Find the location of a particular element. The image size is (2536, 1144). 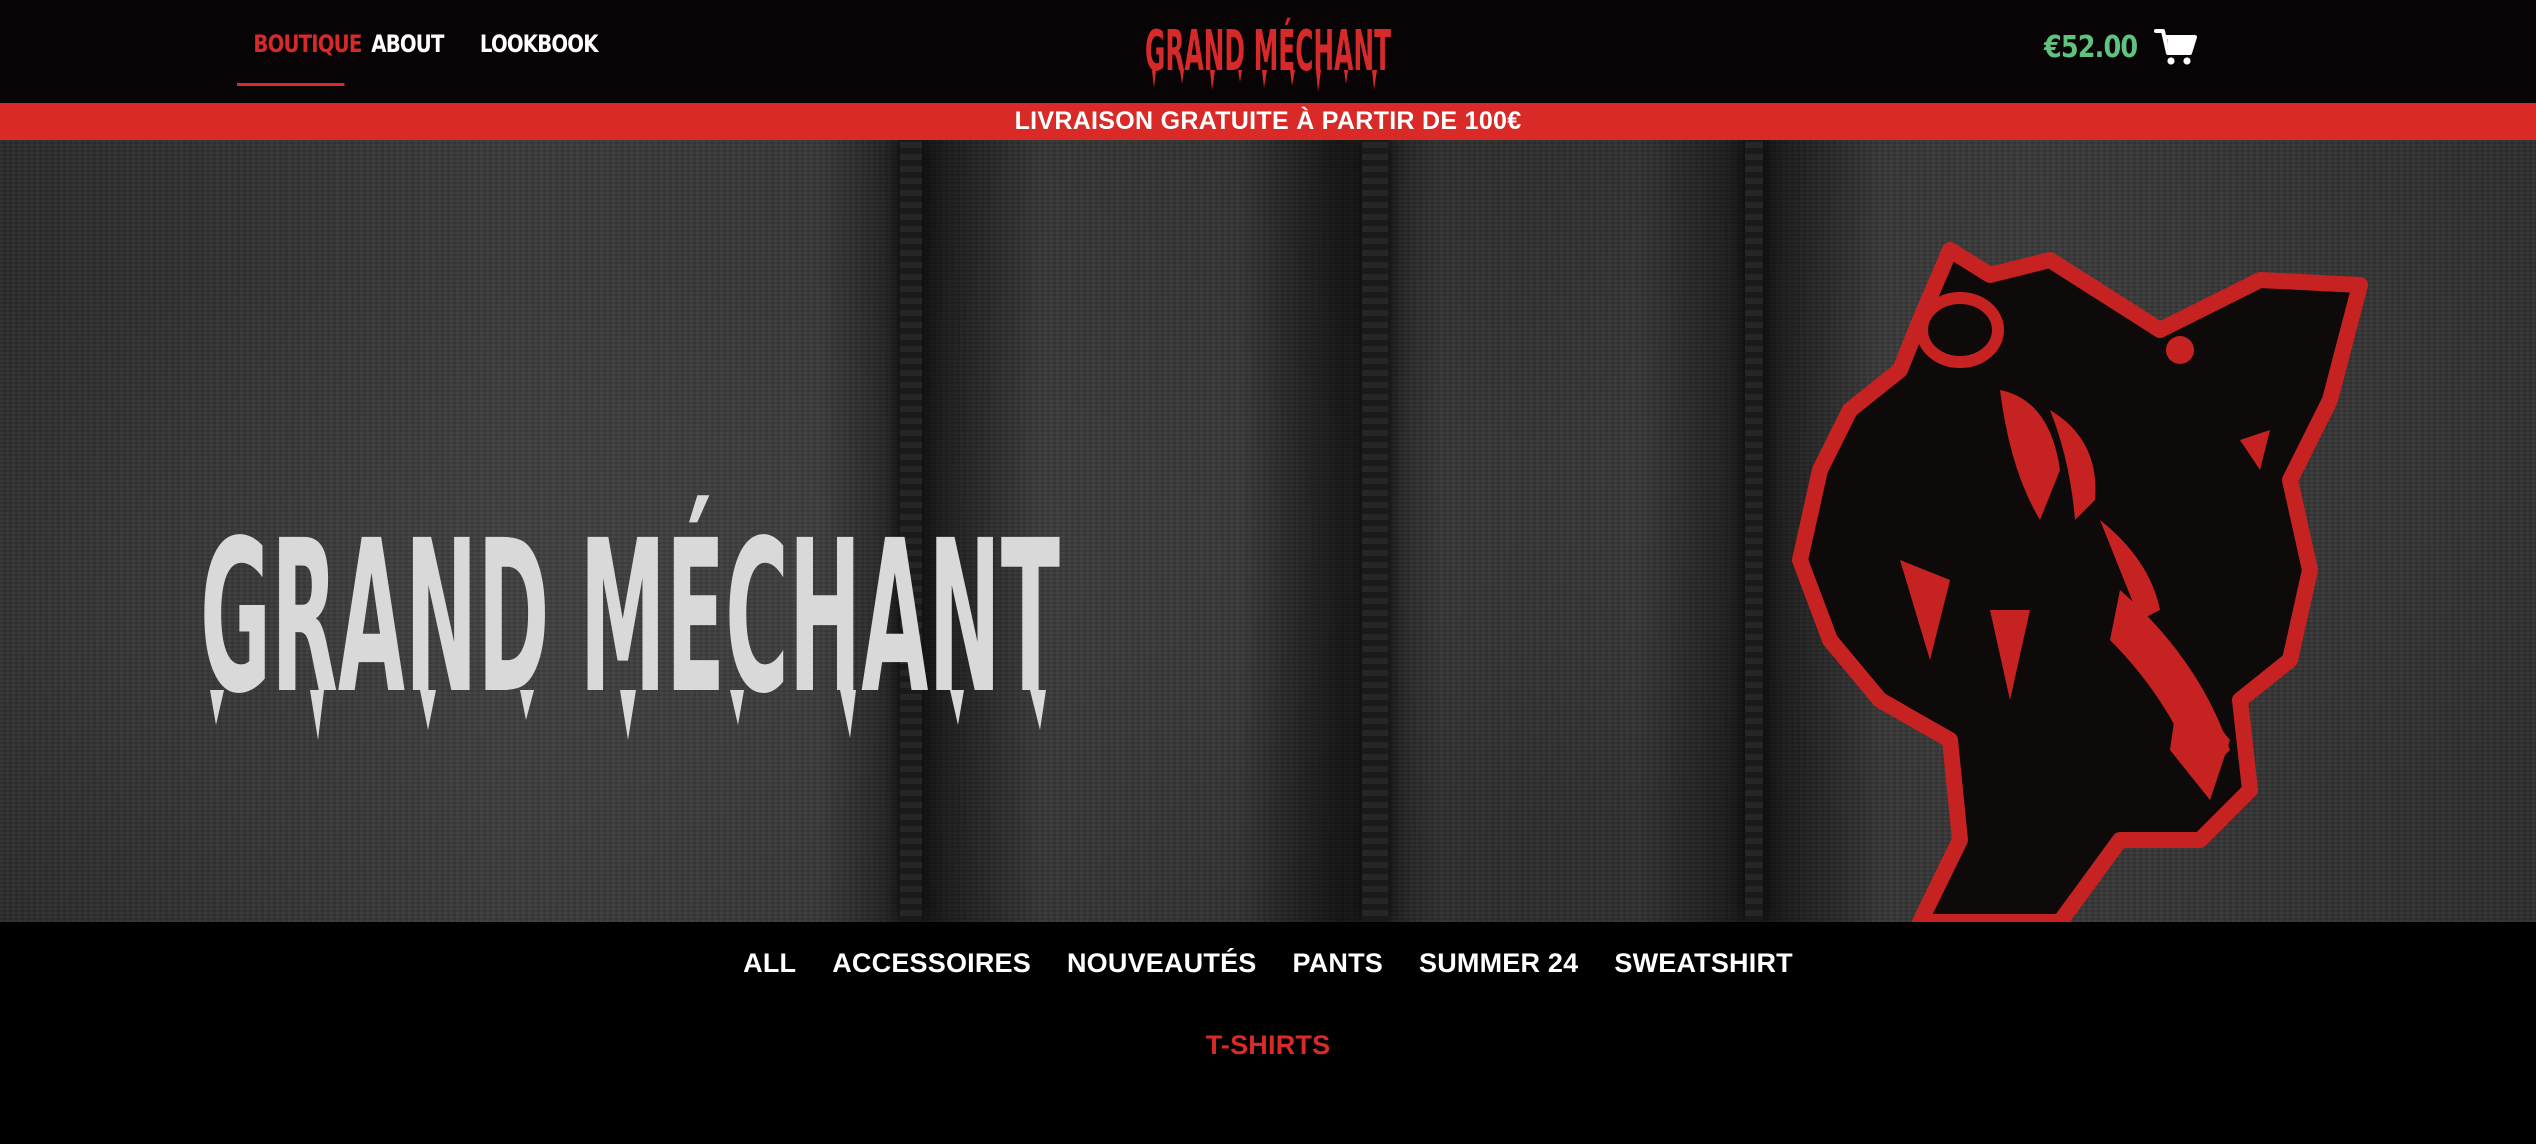

filter-nouveautes: NOUVEAUTÉS is located at coordinates (1162, 963).